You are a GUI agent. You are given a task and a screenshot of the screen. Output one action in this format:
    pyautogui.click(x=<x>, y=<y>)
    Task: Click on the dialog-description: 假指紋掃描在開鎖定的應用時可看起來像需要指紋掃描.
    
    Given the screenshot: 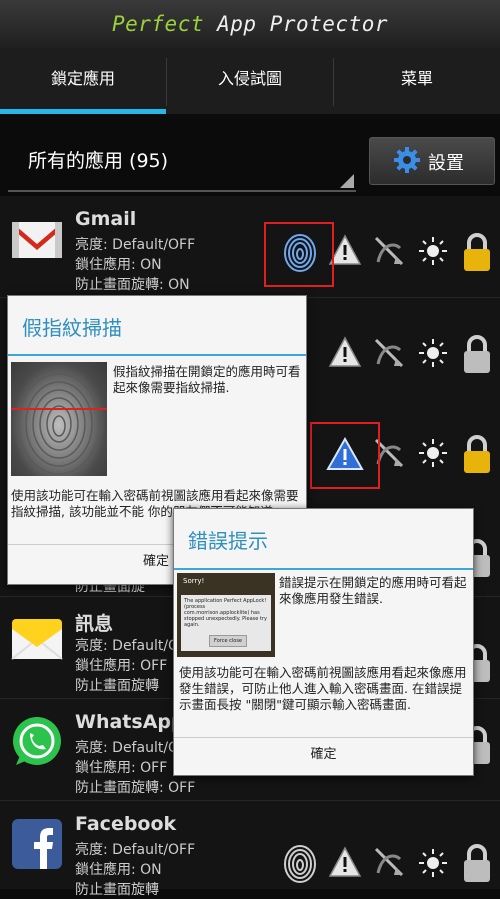 What is the action you would take?
    pyautogui.click(x=207, y=379)
    